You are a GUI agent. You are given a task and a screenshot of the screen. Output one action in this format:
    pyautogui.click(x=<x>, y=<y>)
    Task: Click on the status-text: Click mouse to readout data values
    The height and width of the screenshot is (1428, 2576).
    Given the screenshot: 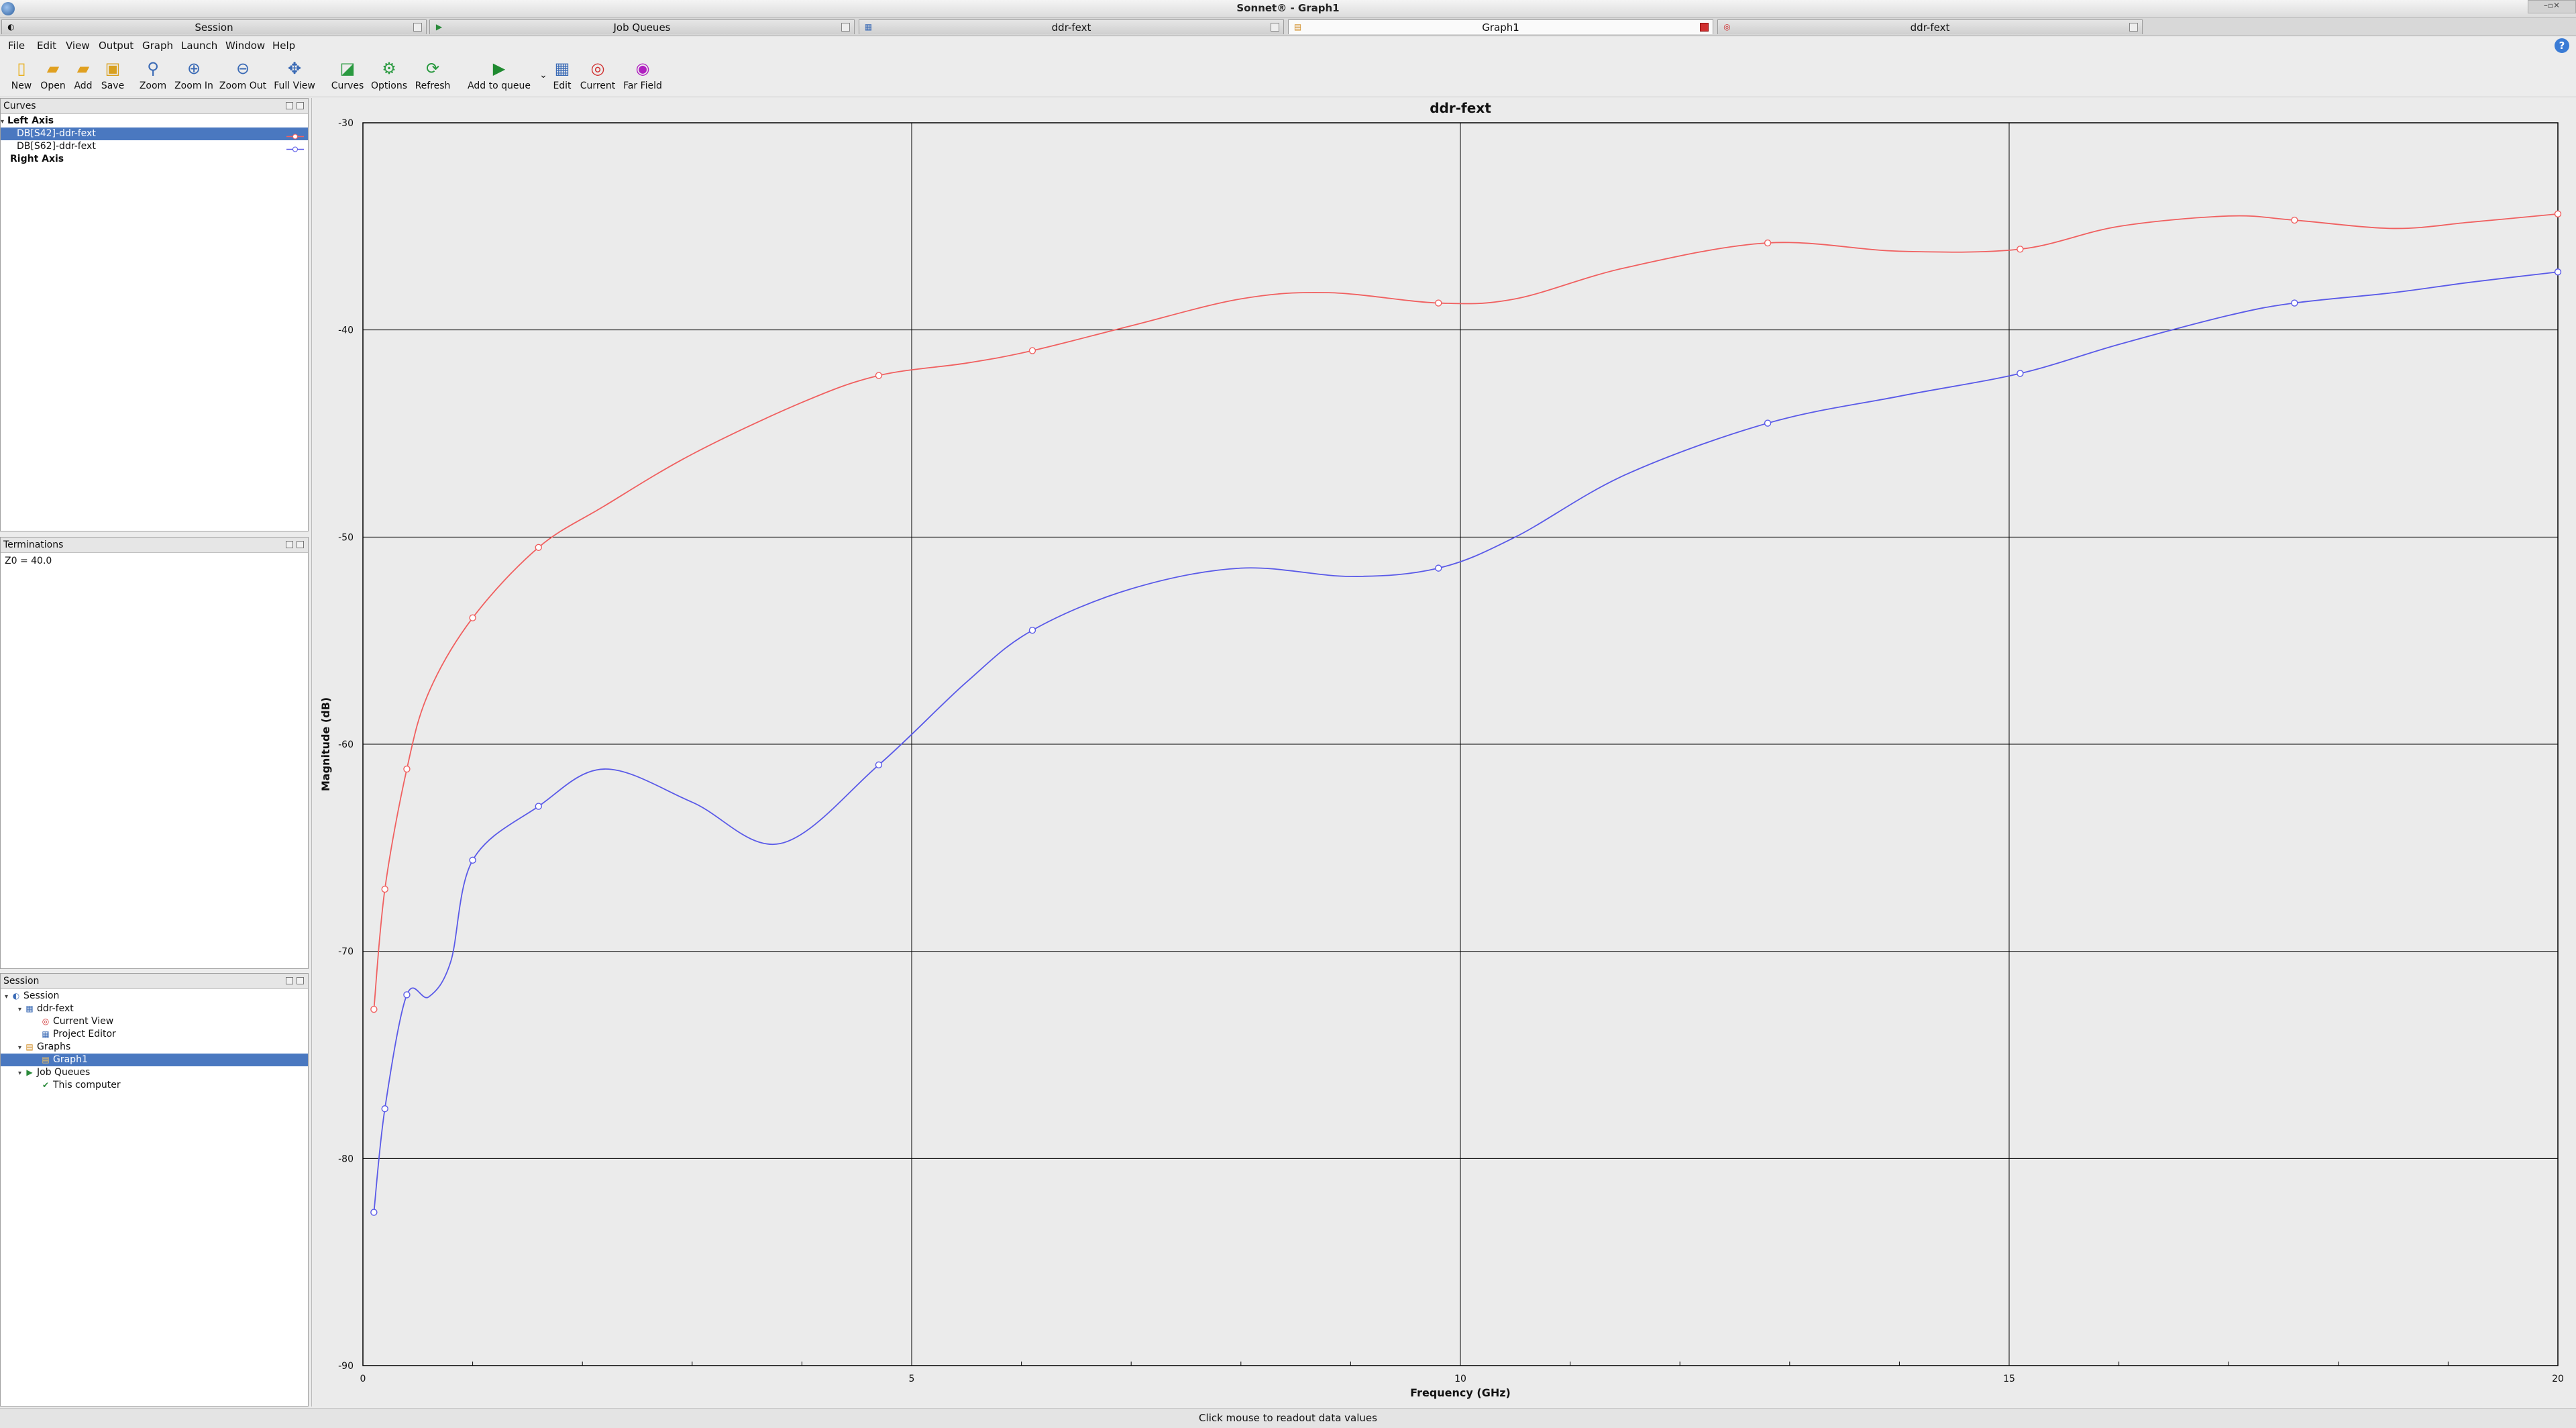 What is the action you would take?
    pyautogui.click(x=1288, y=1418)
    